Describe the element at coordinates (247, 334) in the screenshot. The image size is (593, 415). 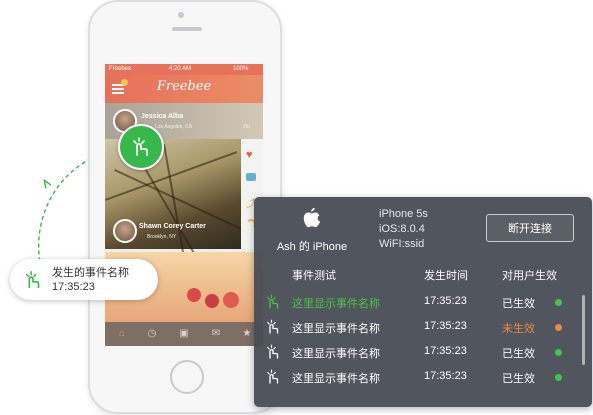
I see `star-icon: ★` at that location.